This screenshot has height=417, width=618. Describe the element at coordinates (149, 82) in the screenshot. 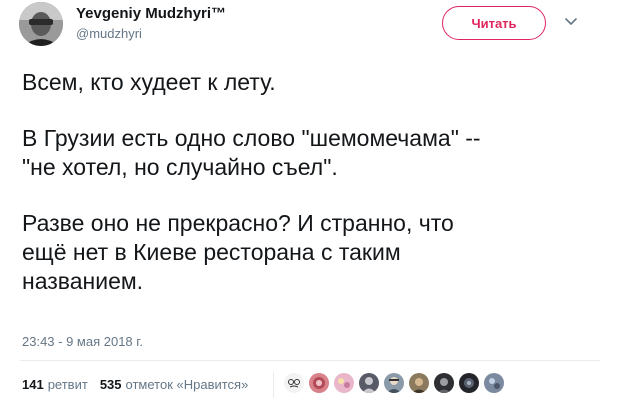

I see `tweet-paragraph-1: Всем, кто худеет к лету.` at that location.